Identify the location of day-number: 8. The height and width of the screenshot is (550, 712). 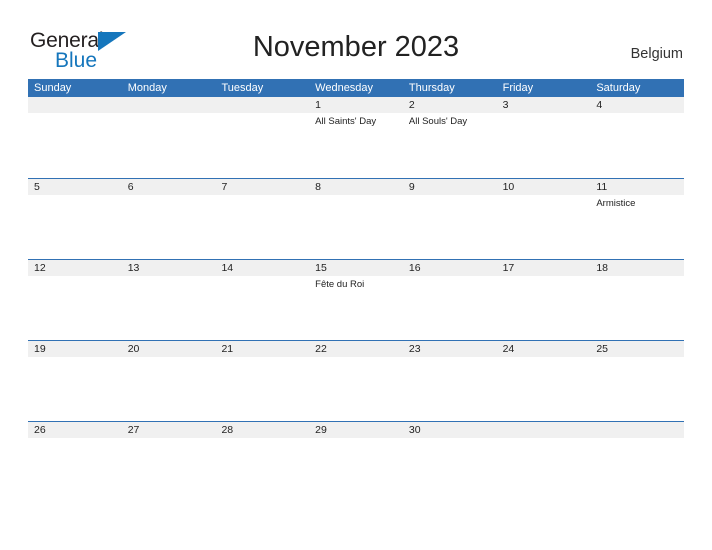
(356, 187).